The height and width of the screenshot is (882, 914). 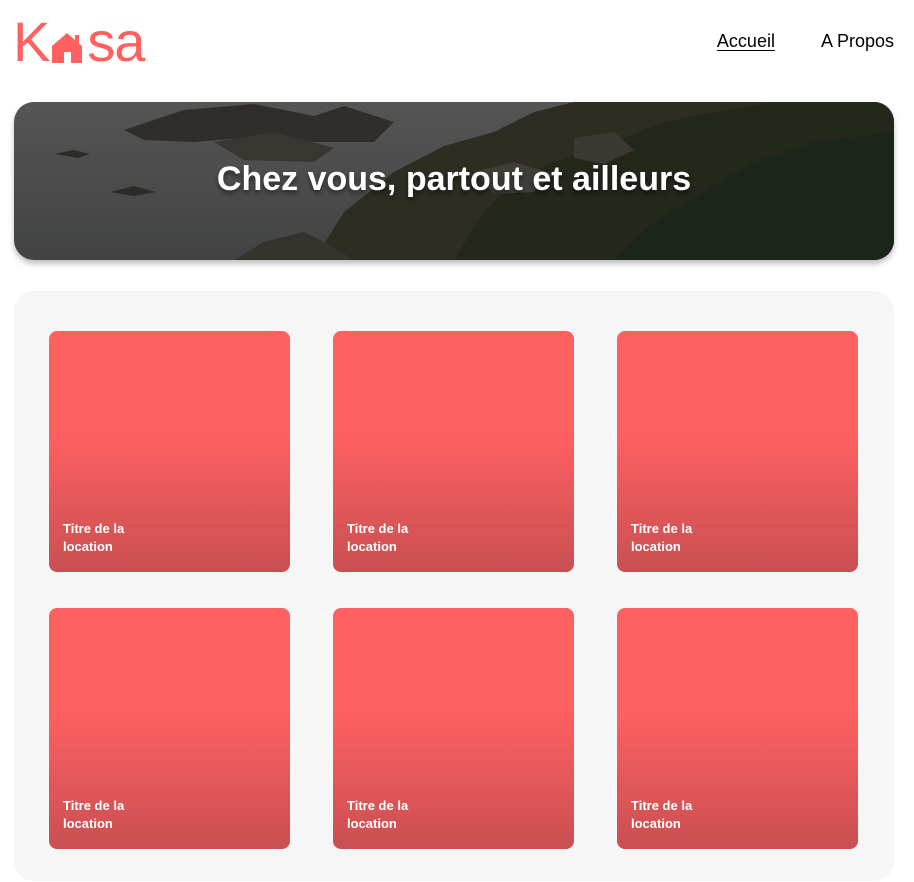 What do you see at coordinates (857, 41) in the screenshot?
I see `nav-link-about: A Propos` at bounding box center [857, 41].